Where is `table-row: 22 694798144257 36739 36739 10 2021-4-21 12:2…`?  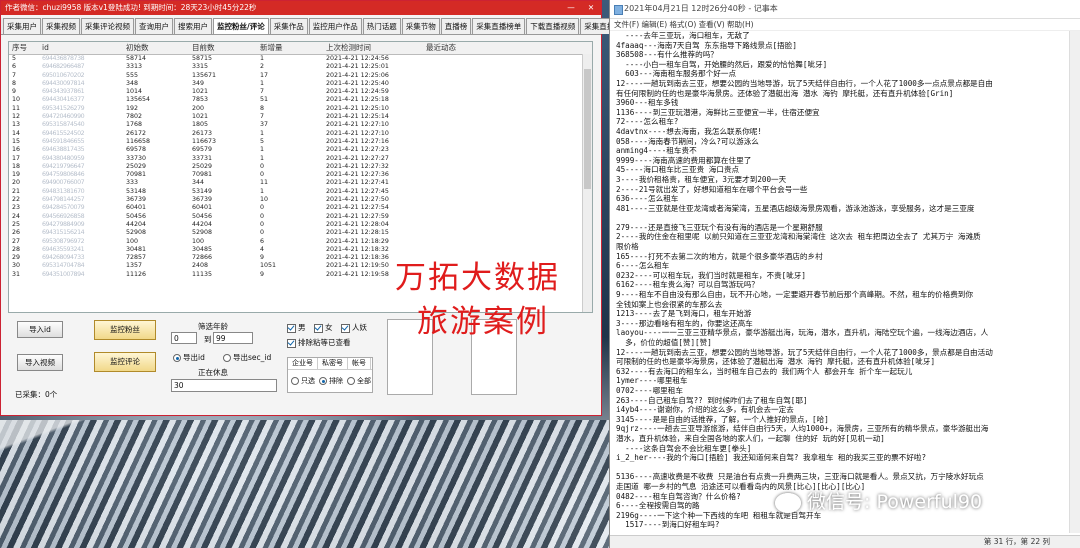
table-row: 22 694798144257 36739 36739 10 2021-4-21 12:2… is located at coordinates (300, 200).